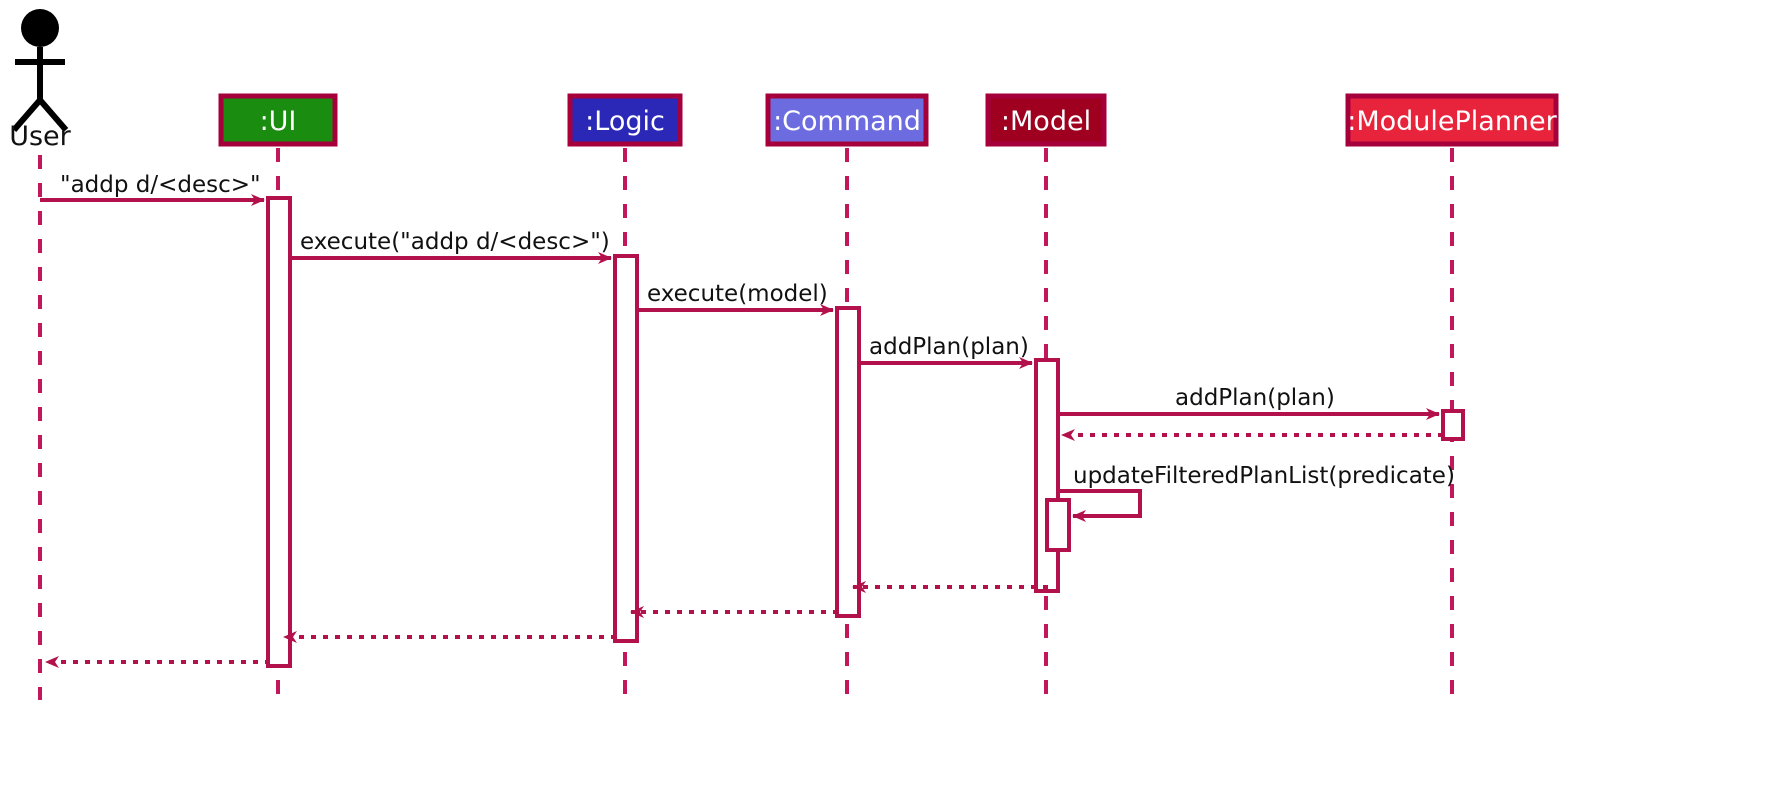  What do you see at coordinates (1047, 475) in the screenshot?
I see `activation-bar-model` at bounding box center [1047, 475].